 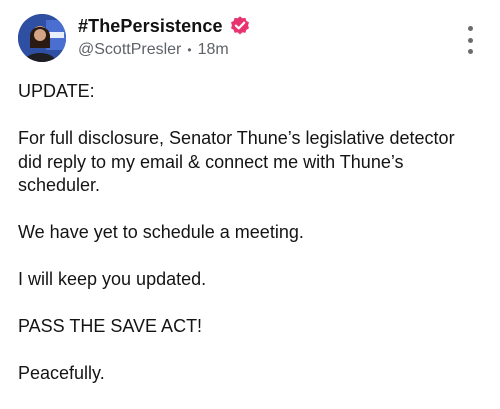 What do you see at coordinates (42, 38) in the screenshot?
I see `avatar` at bounding box center [42, 38].